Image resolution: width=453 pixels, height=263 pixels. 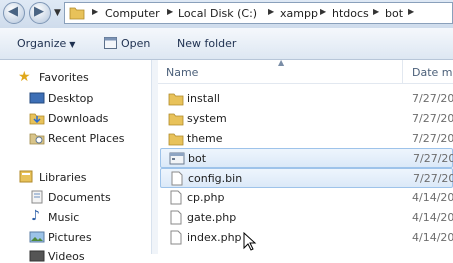 What do you see at coordinates (135, 43) in the screenshot?
I see `open-button: Open` at bounding box center [135, 43].